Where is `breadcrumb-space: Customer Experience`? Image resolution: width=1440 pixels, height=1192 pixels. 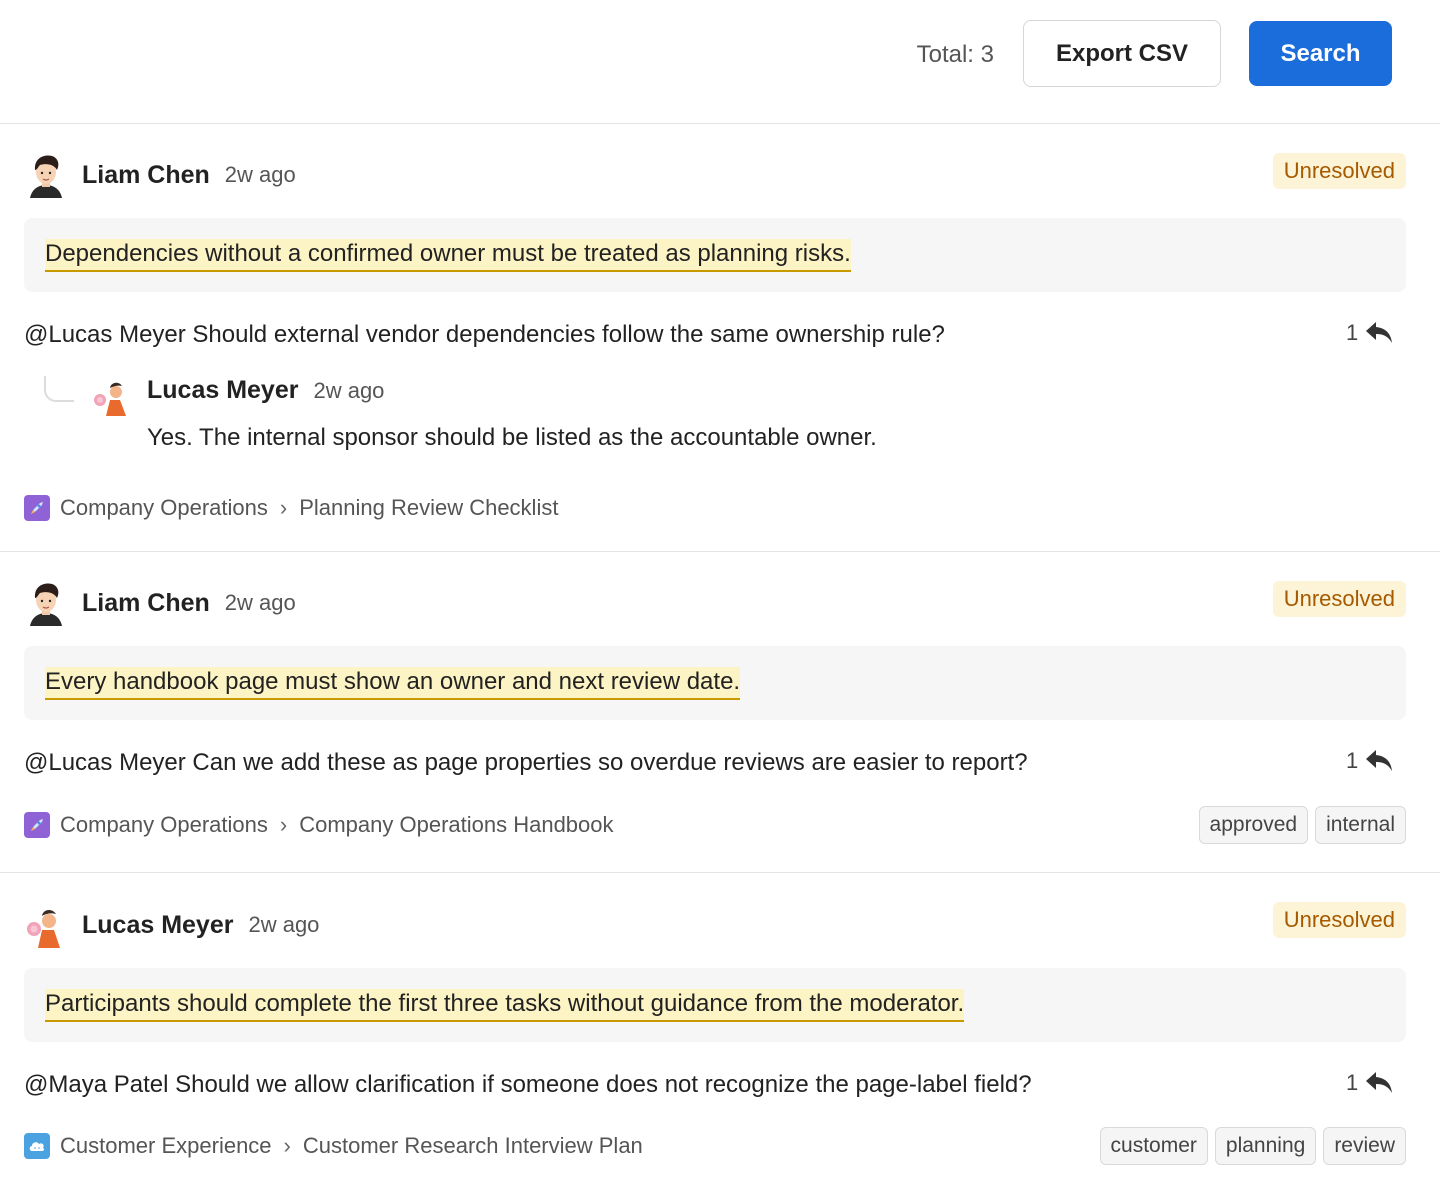
breadcrumb-space: Customer Experience is located at coordinates (166, 1146).